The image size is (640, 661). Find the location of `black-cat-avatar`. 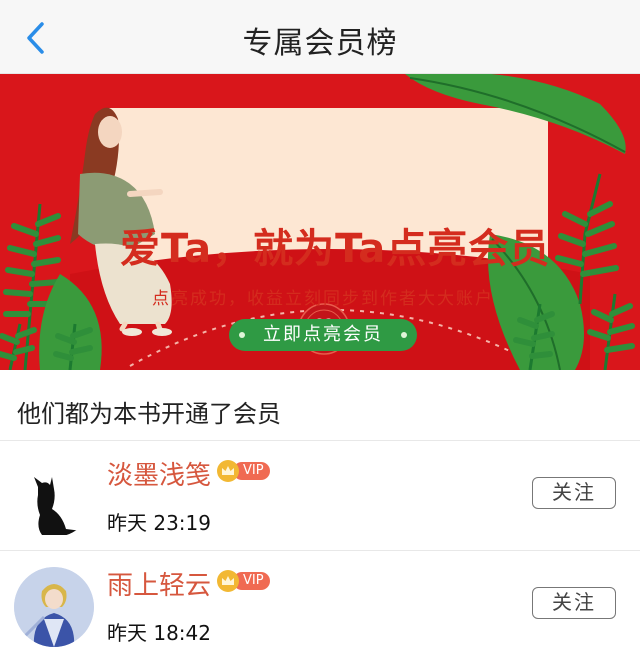

black-cat-avatar is located at coordinates (58, 506).